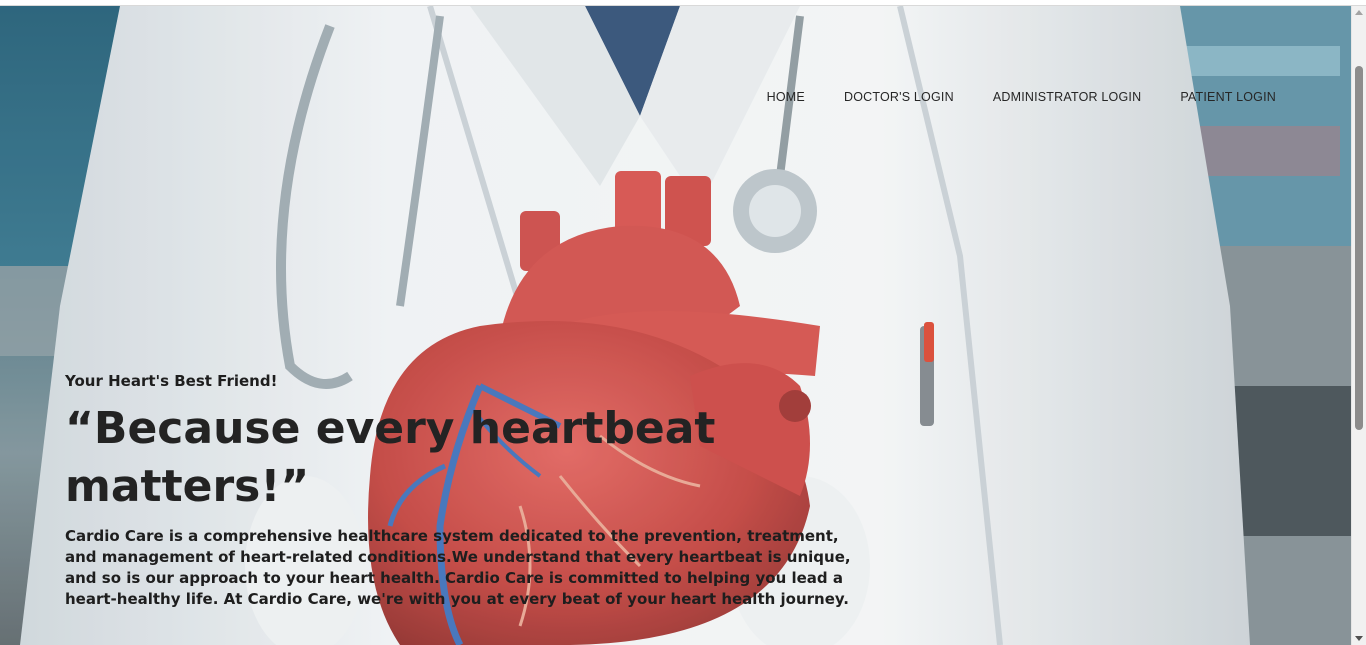  What do you see at coordinates (1359, 248) in the screenshot?
I see `scrollbar-thumb` at bounding box center [1359, 248].